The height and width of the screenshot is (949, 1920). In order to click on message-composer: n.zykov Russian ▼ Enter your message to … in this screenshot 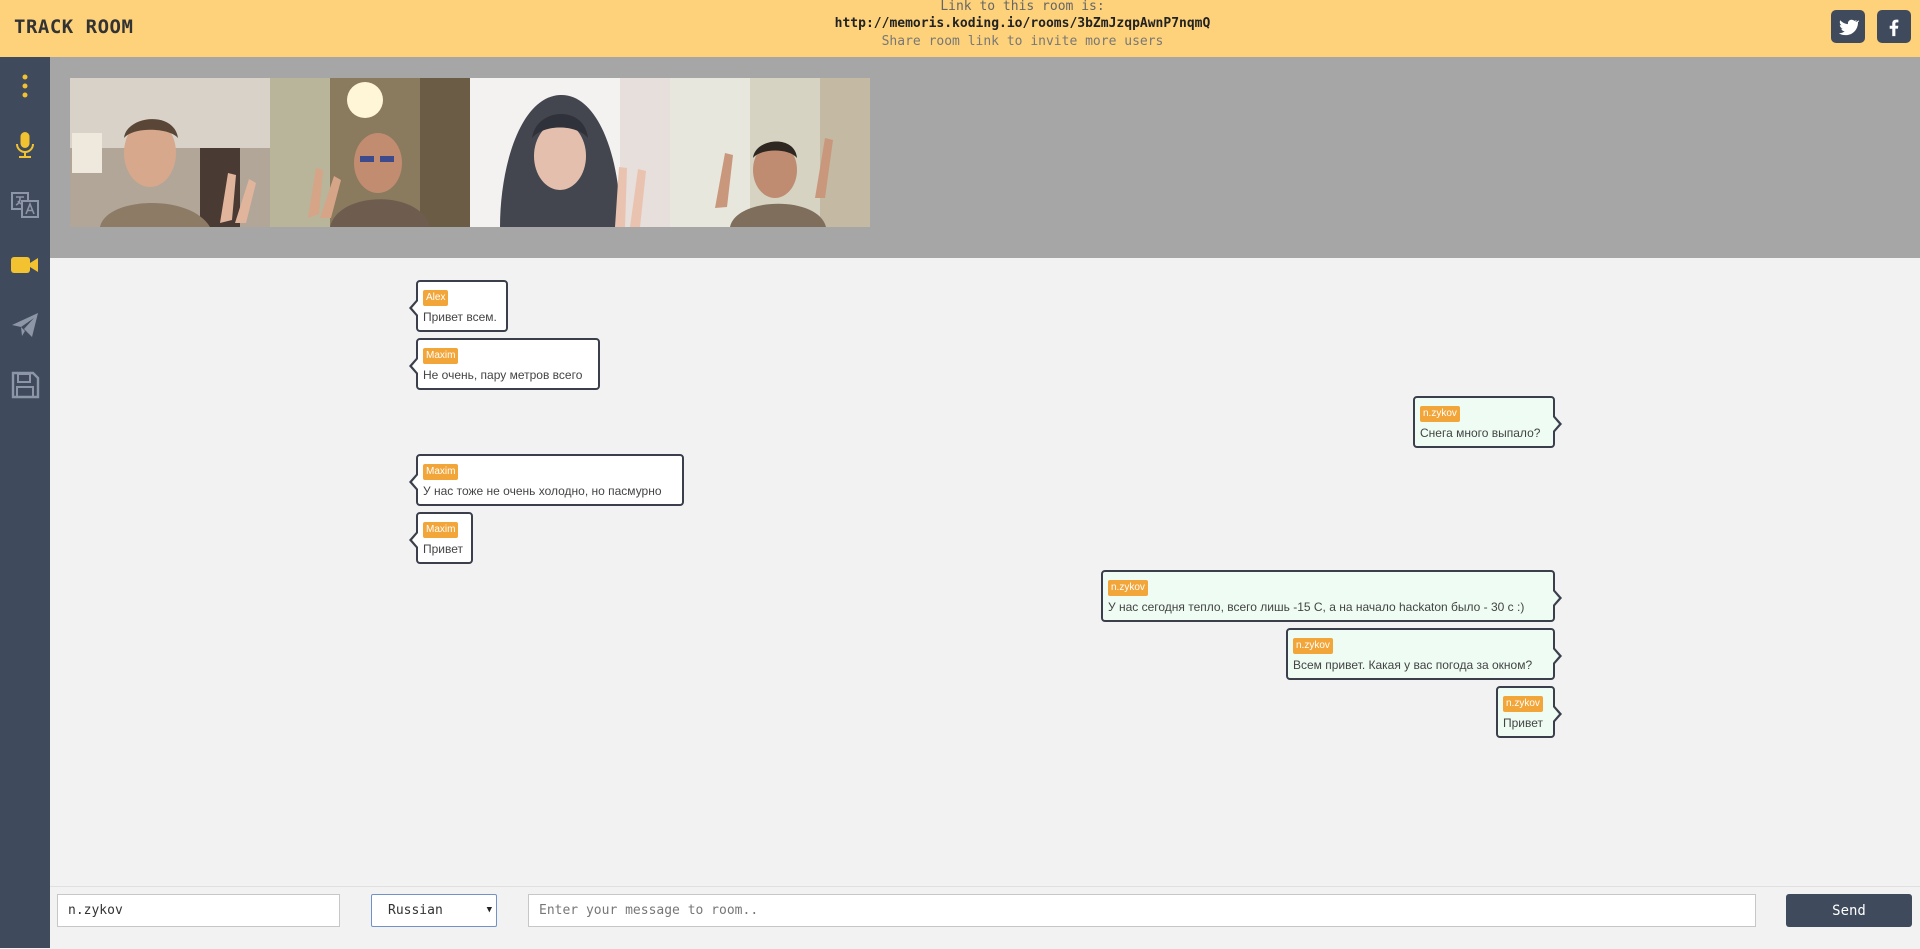, I will do `click(985, 917)`.